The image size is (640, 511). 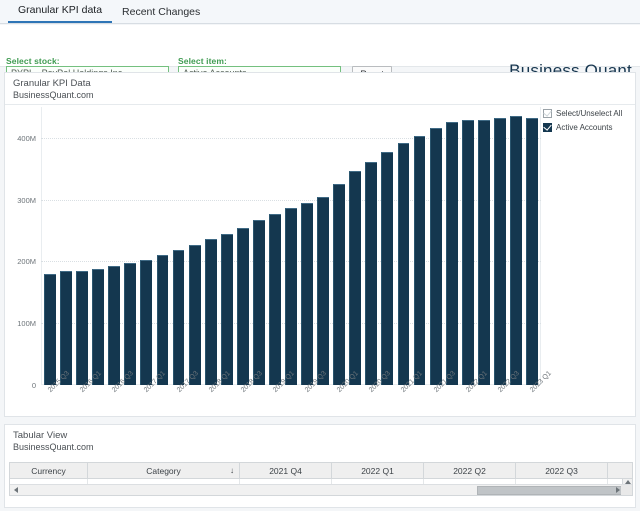 I want to click on table-column-header-label: 2022 Q2, so click(x=469, y=470).